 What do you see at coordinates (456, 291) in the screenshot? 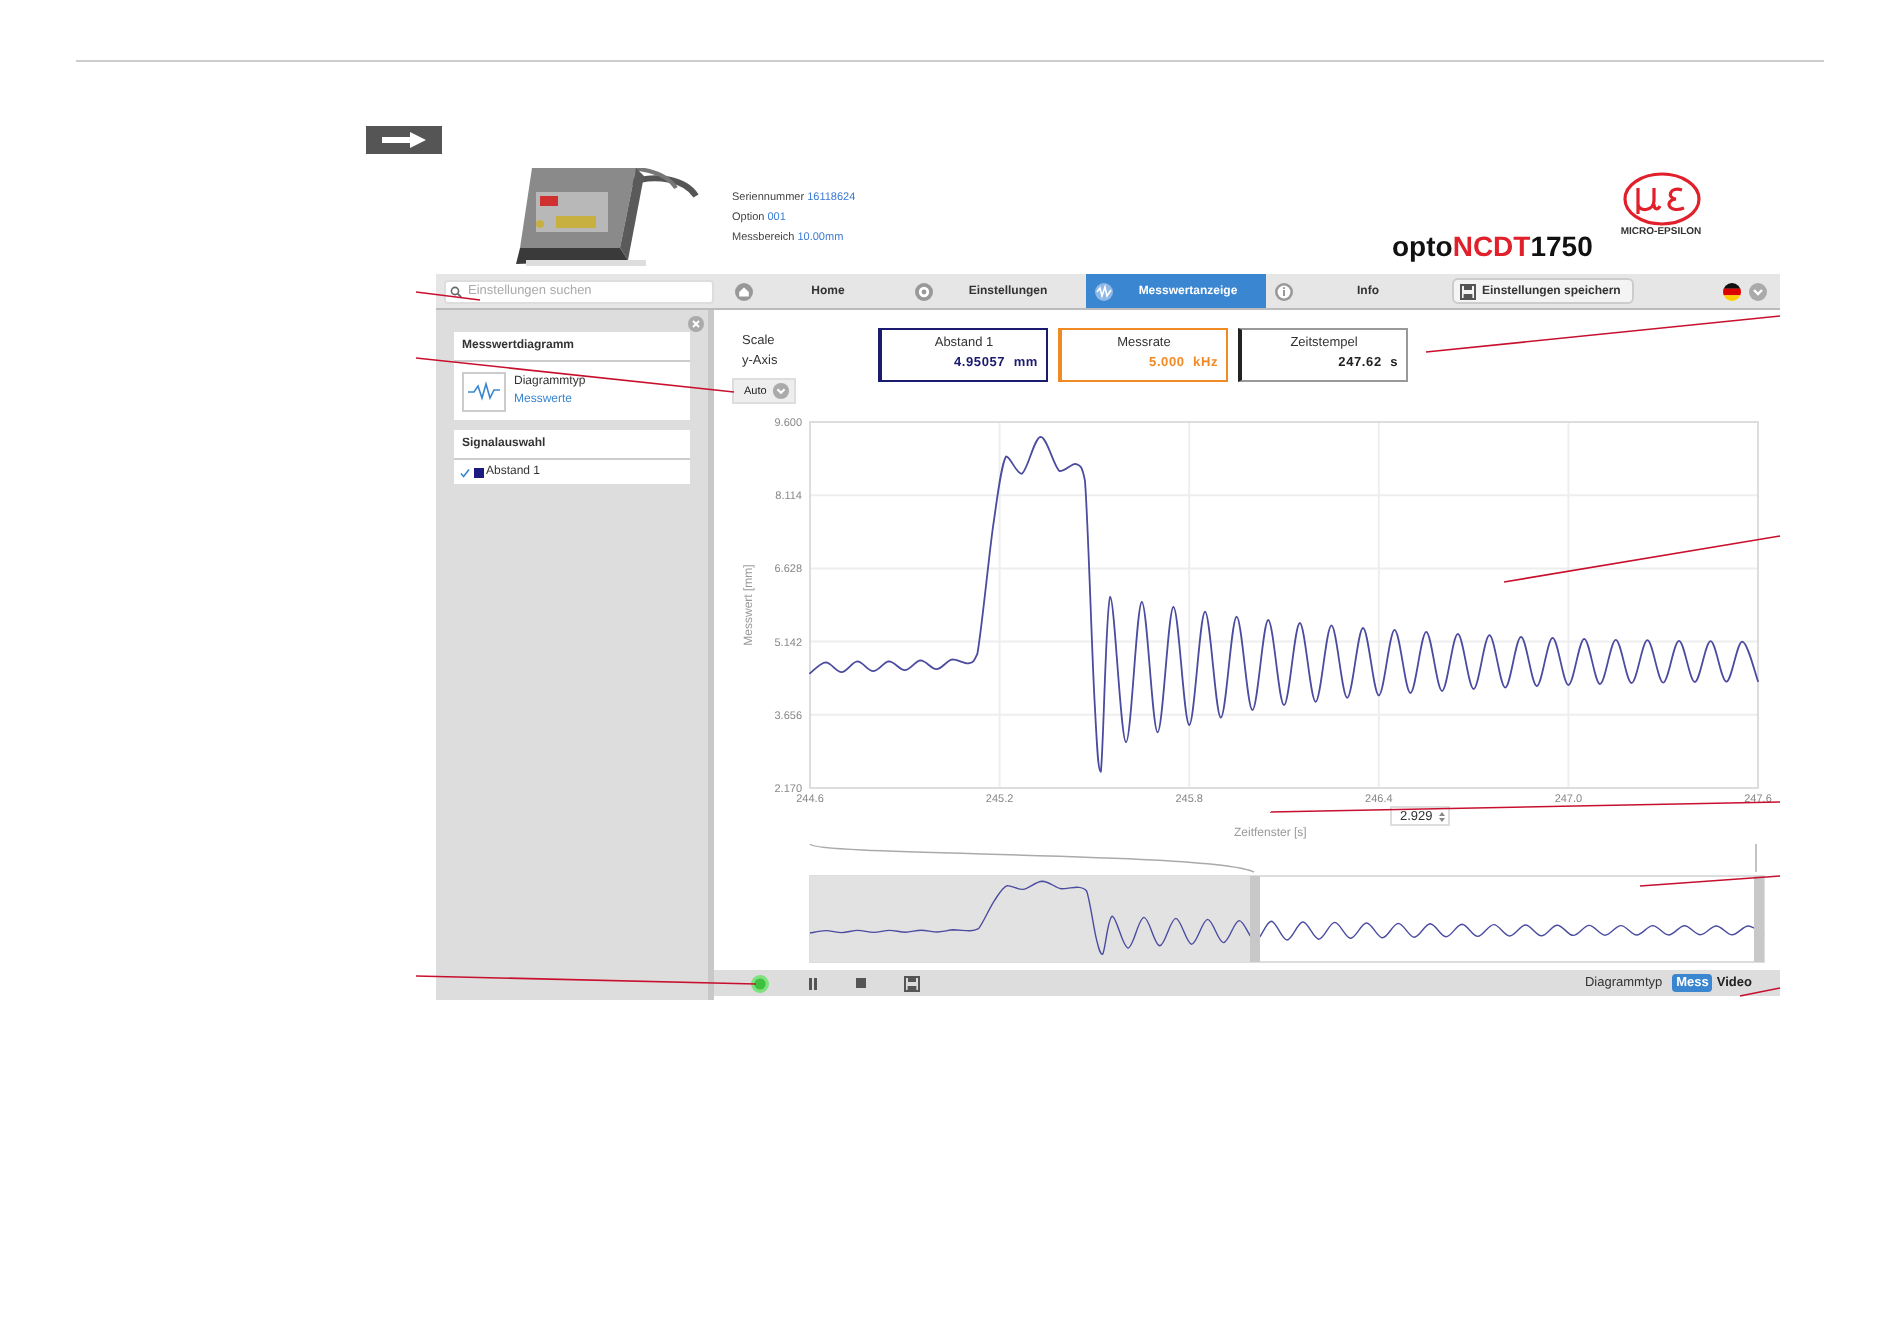
I see `search-icon` at bounding box center [456, 291].